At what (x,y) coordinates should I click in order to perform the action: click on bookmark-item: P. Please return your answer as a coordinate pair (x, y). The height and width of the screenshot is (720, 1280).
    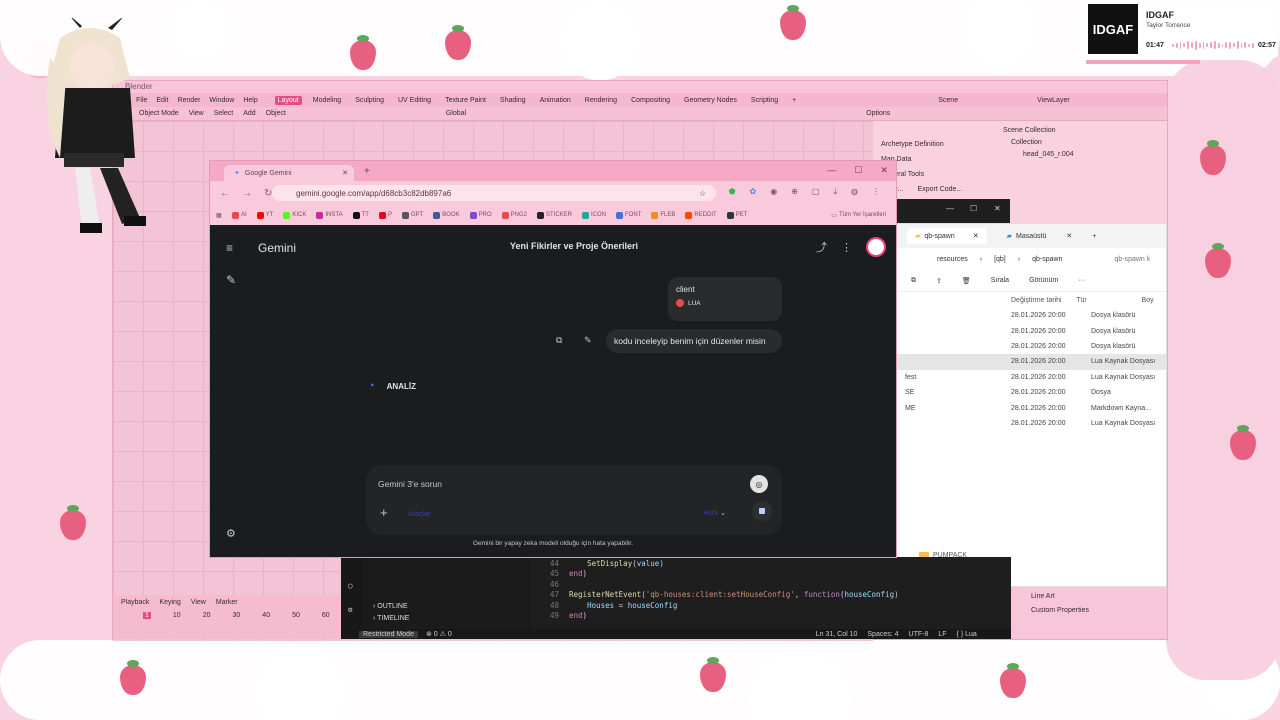
    Looking at the image, I should click on (385, 215).